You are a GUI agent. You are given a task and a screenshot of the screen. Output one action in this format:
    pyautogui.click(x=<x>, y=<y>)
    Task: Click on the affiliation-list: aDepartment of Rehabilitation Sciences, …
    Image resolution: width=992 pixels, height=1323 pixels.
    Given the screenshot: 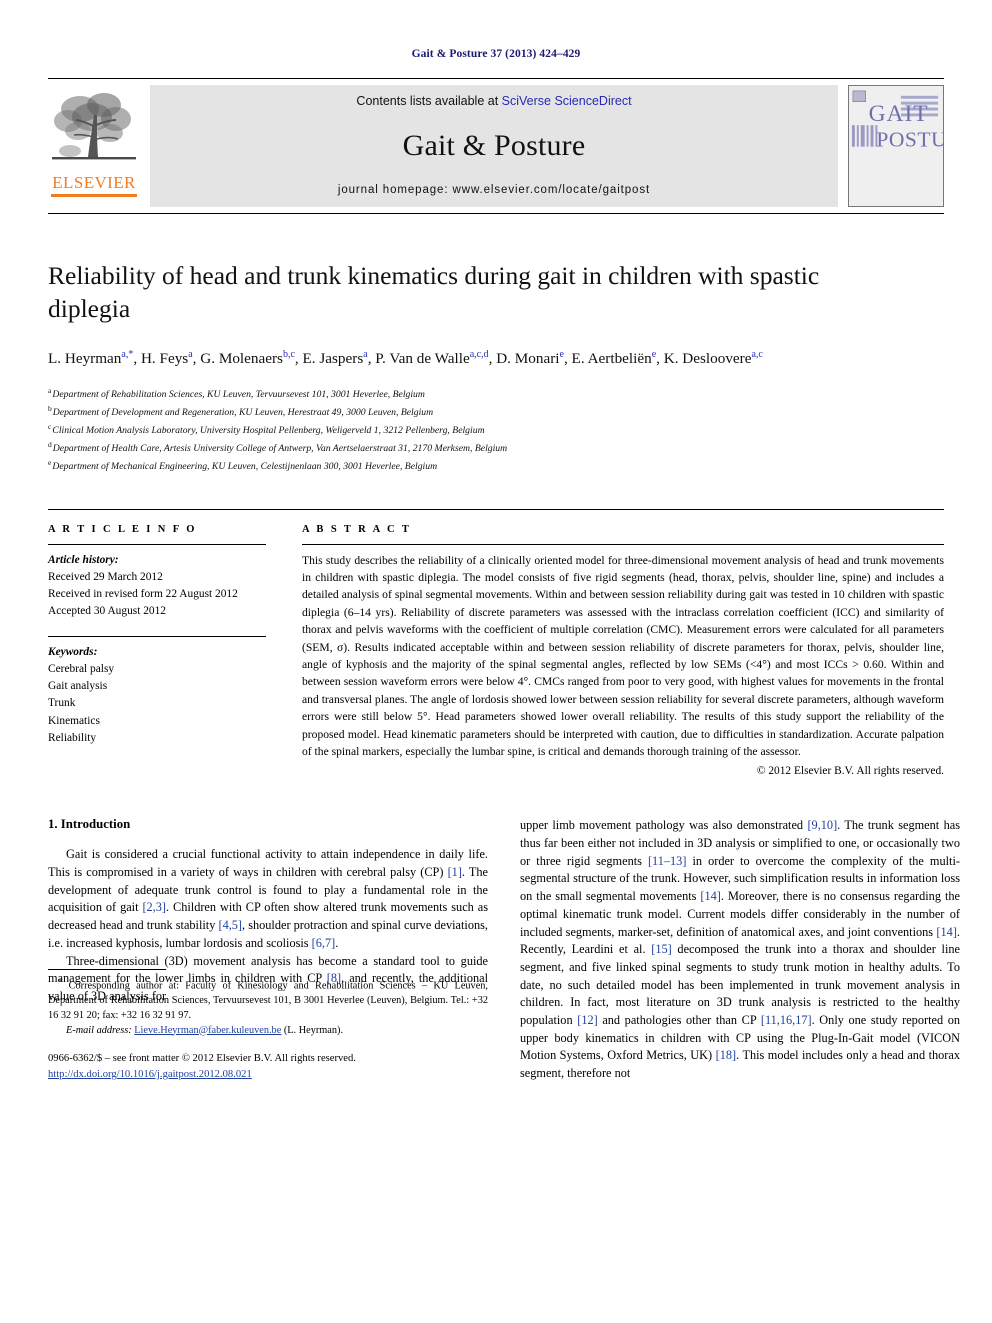 What is the action you would take?
    pyautogui.click(x=496, y=430)
    